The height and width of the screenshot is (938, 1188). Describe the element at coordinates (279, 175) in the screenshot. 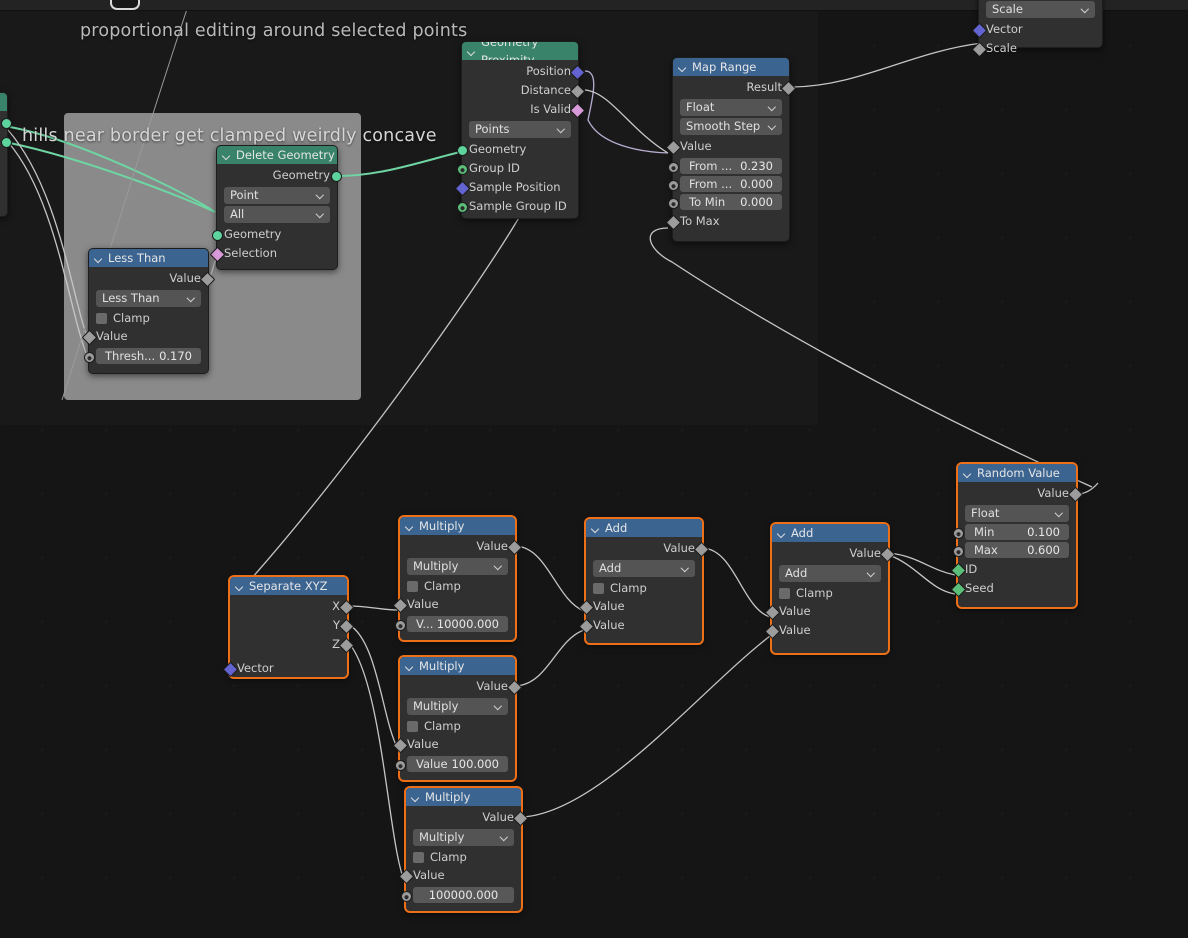

I see `output-geometry-row: Geometry` at that location.